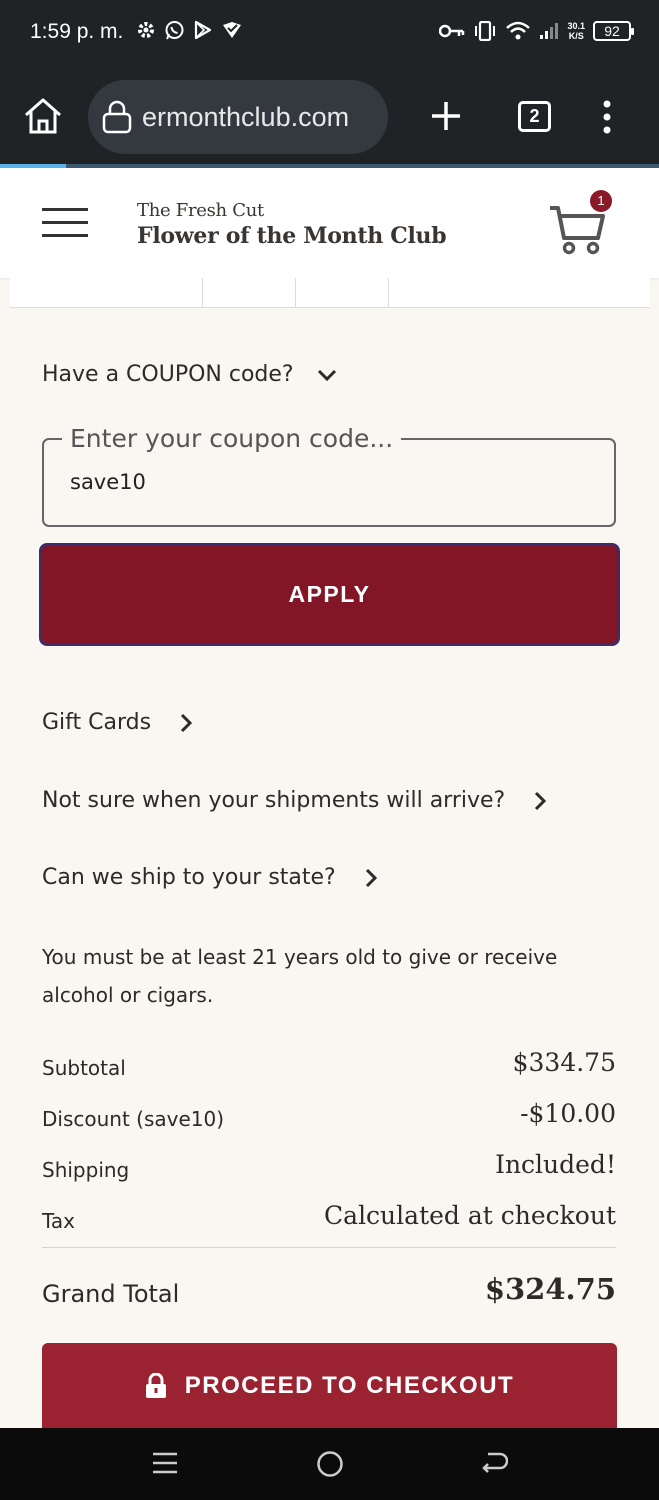 The image size is (659, 1500). What do you see at coordinates (550, 1289) in the screenshot?
I see `grand-total-amount: $324.75` at bounding box center [550, 1289].